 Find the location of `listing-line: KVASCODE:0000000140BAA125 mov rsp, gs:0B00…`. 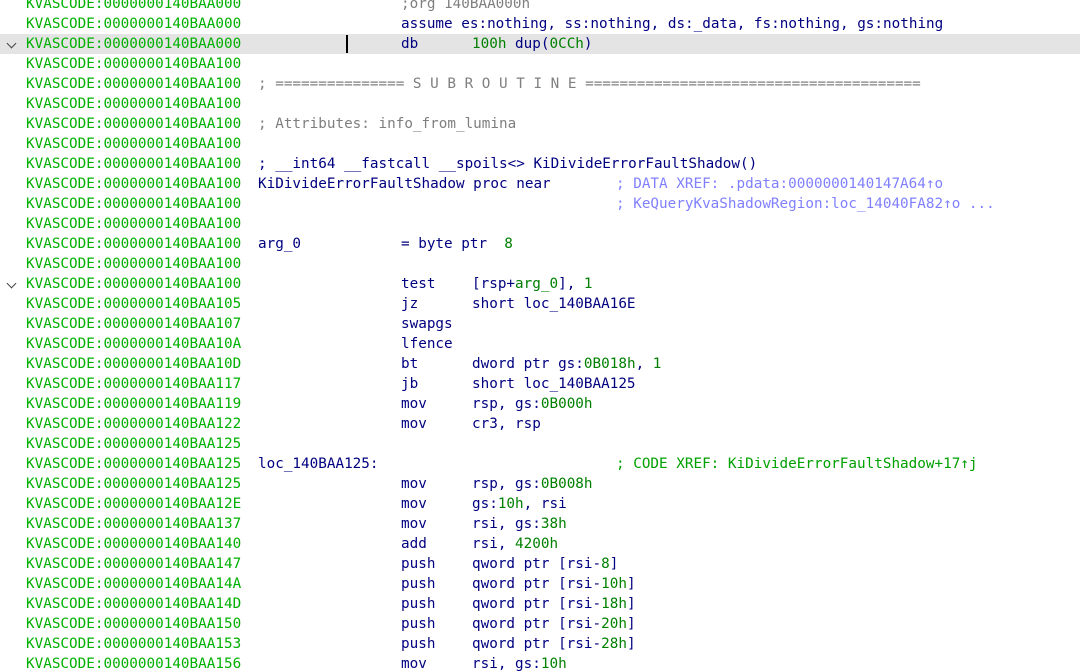

listing-line: KVASCODE:0000000140BAA125 mov rsp, gs:0B00… is located at coordinates (540, 484).